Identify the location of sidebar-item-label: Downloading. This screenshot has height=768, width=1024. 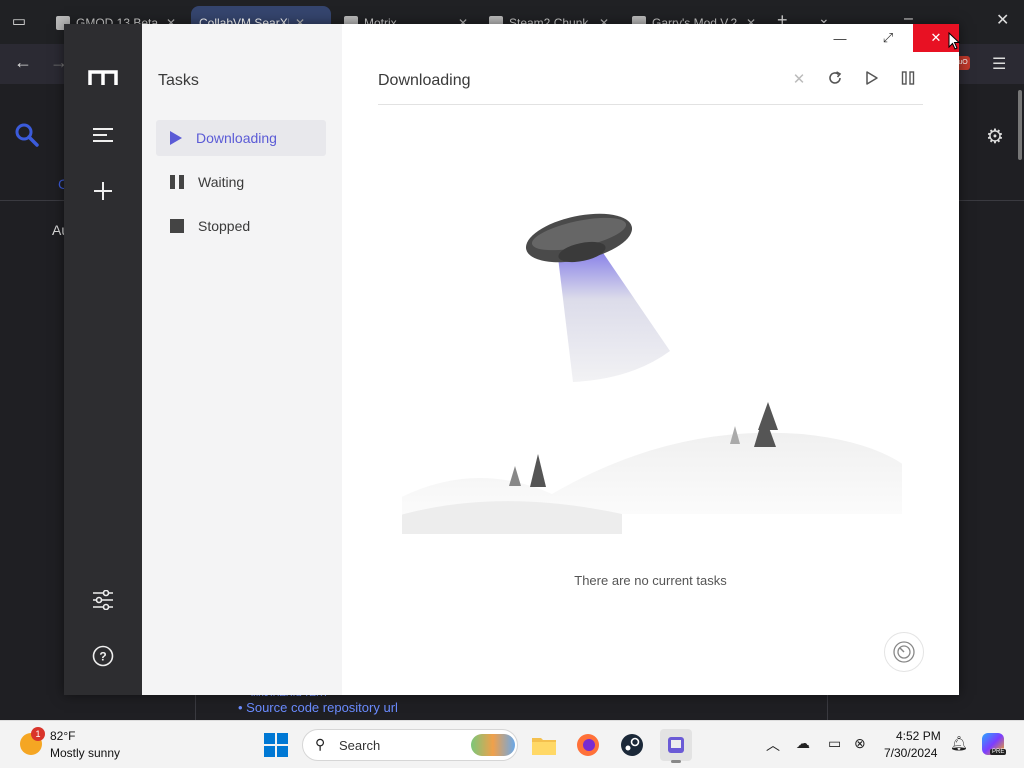
(236, 138).